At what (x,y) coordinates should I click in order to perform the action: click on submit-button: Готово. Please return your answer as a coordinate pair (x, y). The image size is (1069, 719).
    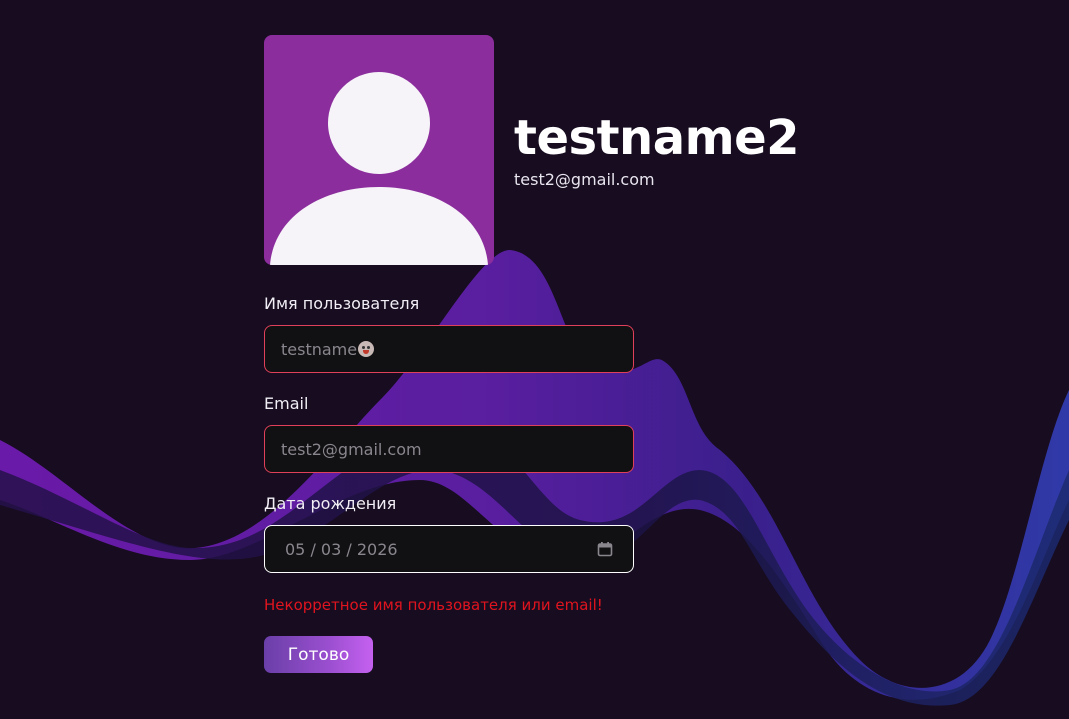
    Looking at the image, I should click on (318, 654).